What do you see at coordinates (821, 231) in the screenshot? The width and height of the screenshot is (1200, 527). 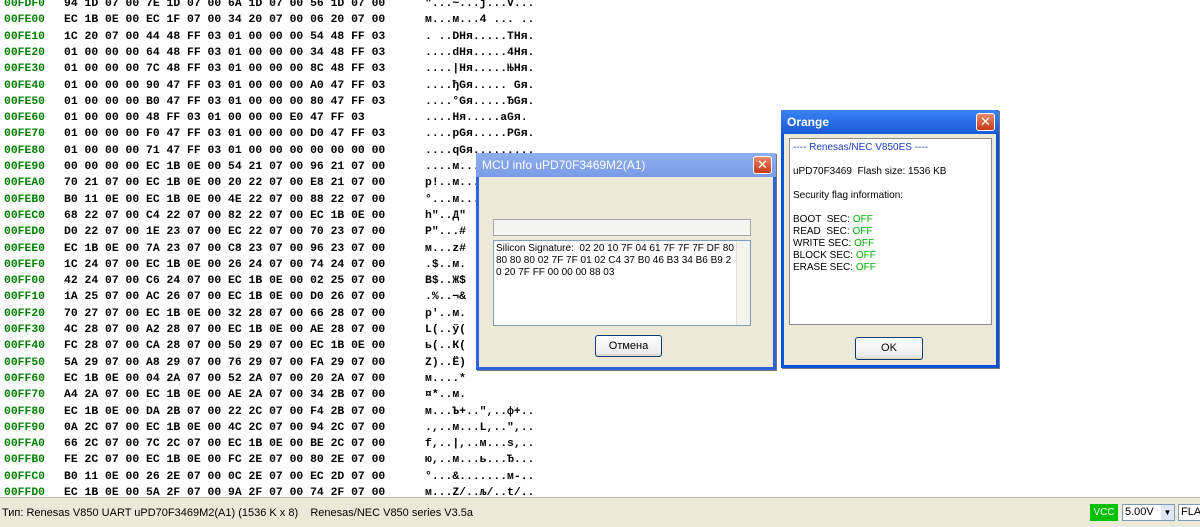 I see `flag-name: READ SEC:` at bounding box center [821, 231].